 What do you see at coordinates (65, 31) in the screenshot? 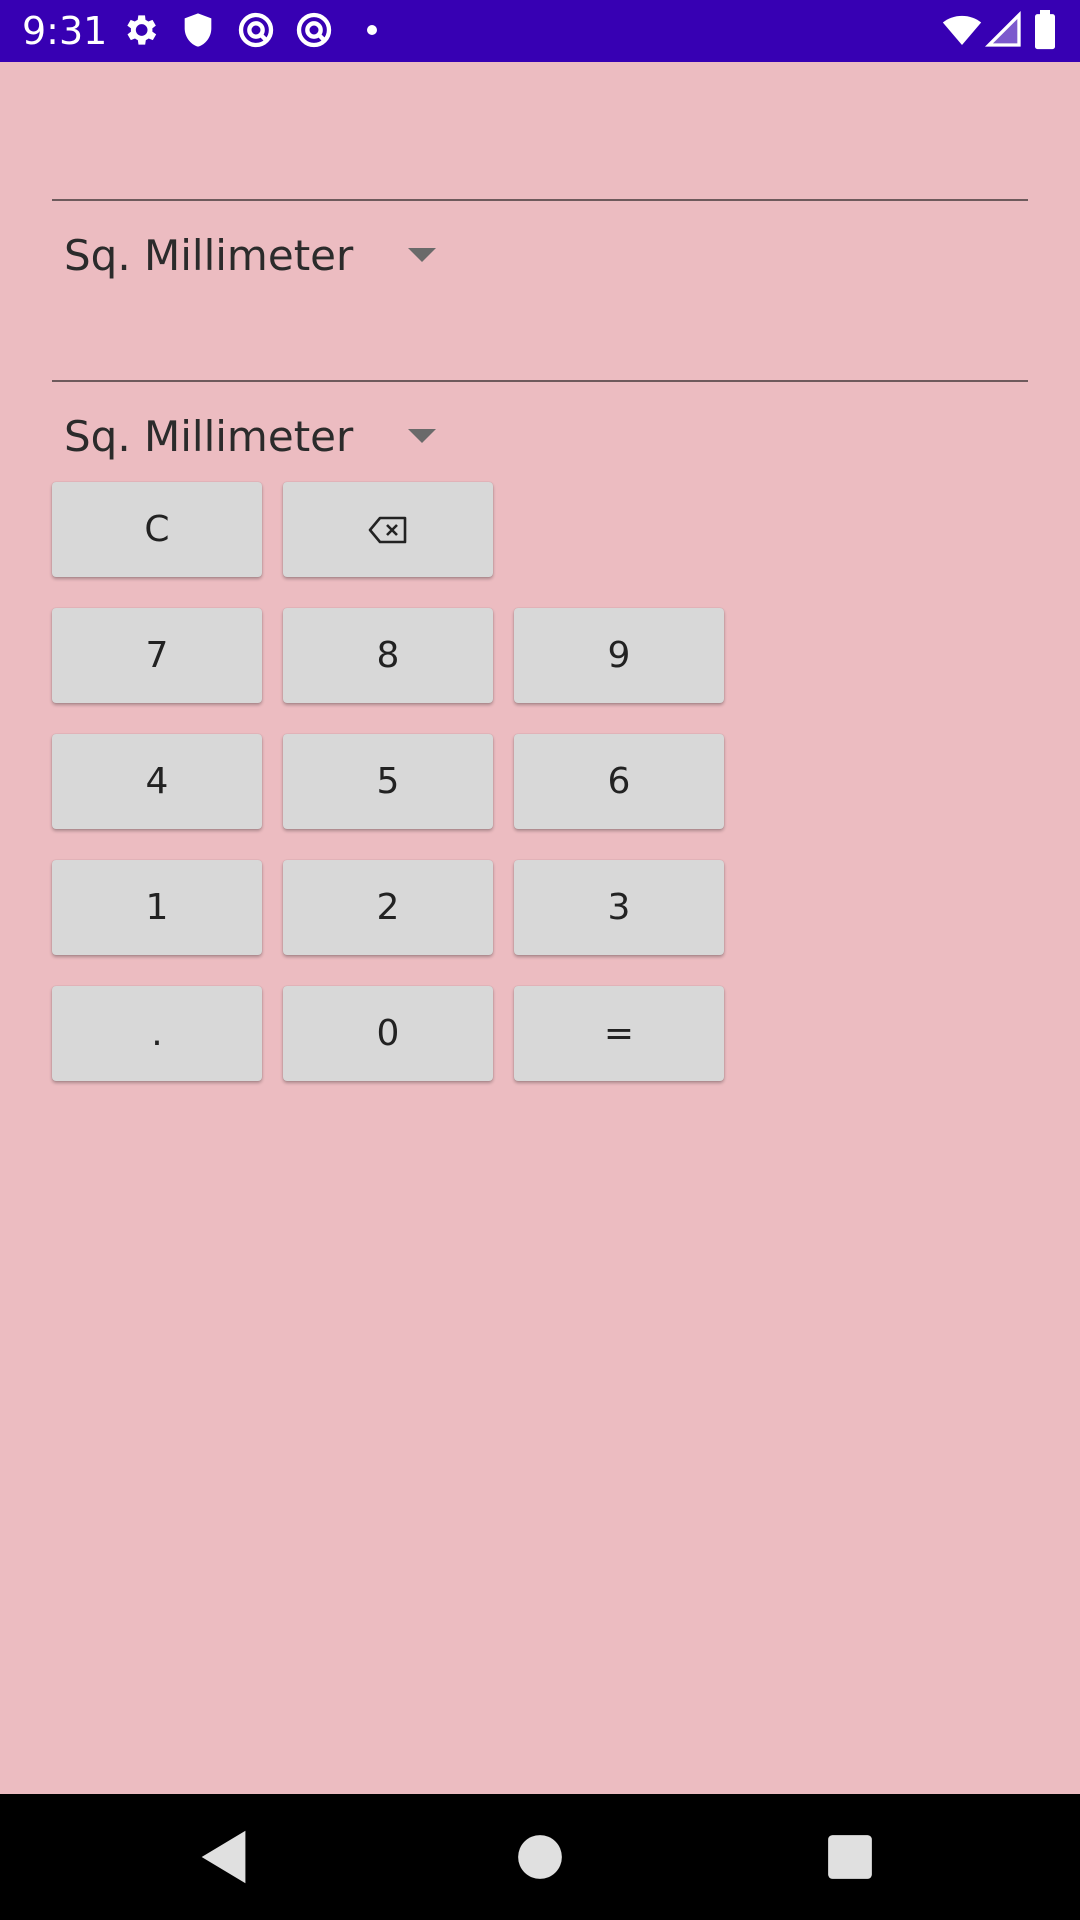
I see `status-time: 9:31` at bounding box center [65, 31].